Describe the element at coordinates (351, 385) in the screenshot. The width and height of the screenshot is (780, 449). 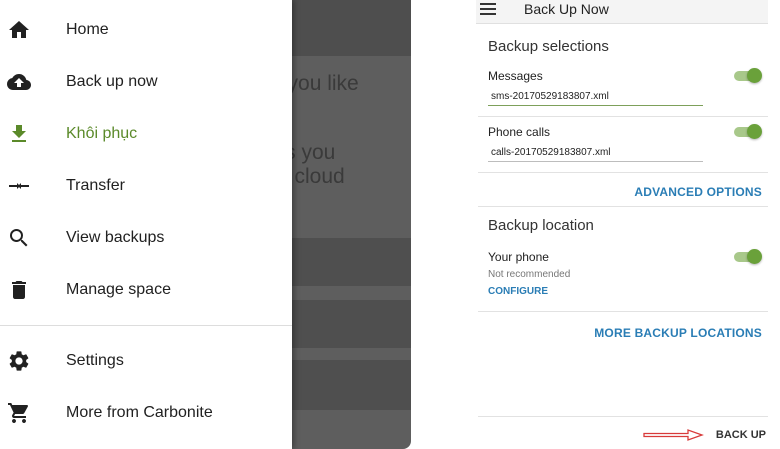
I see `background-panel` at that location.